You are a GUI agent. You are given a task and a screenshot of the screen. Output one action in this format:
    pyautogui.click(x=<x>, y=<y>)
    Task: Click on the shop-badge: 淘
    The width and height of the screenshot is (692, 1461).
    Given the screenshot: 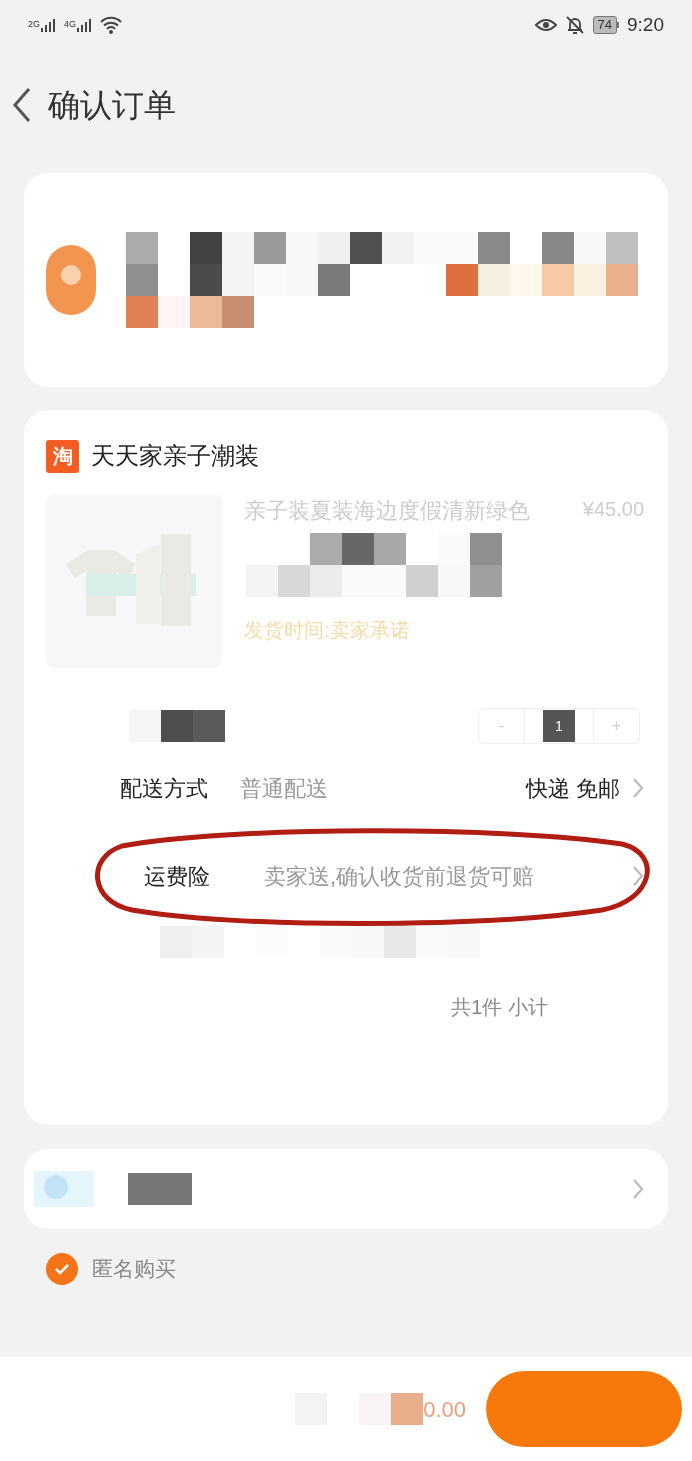 What is the action you would take?
    pyautogui.click(x=62, y=456)
    